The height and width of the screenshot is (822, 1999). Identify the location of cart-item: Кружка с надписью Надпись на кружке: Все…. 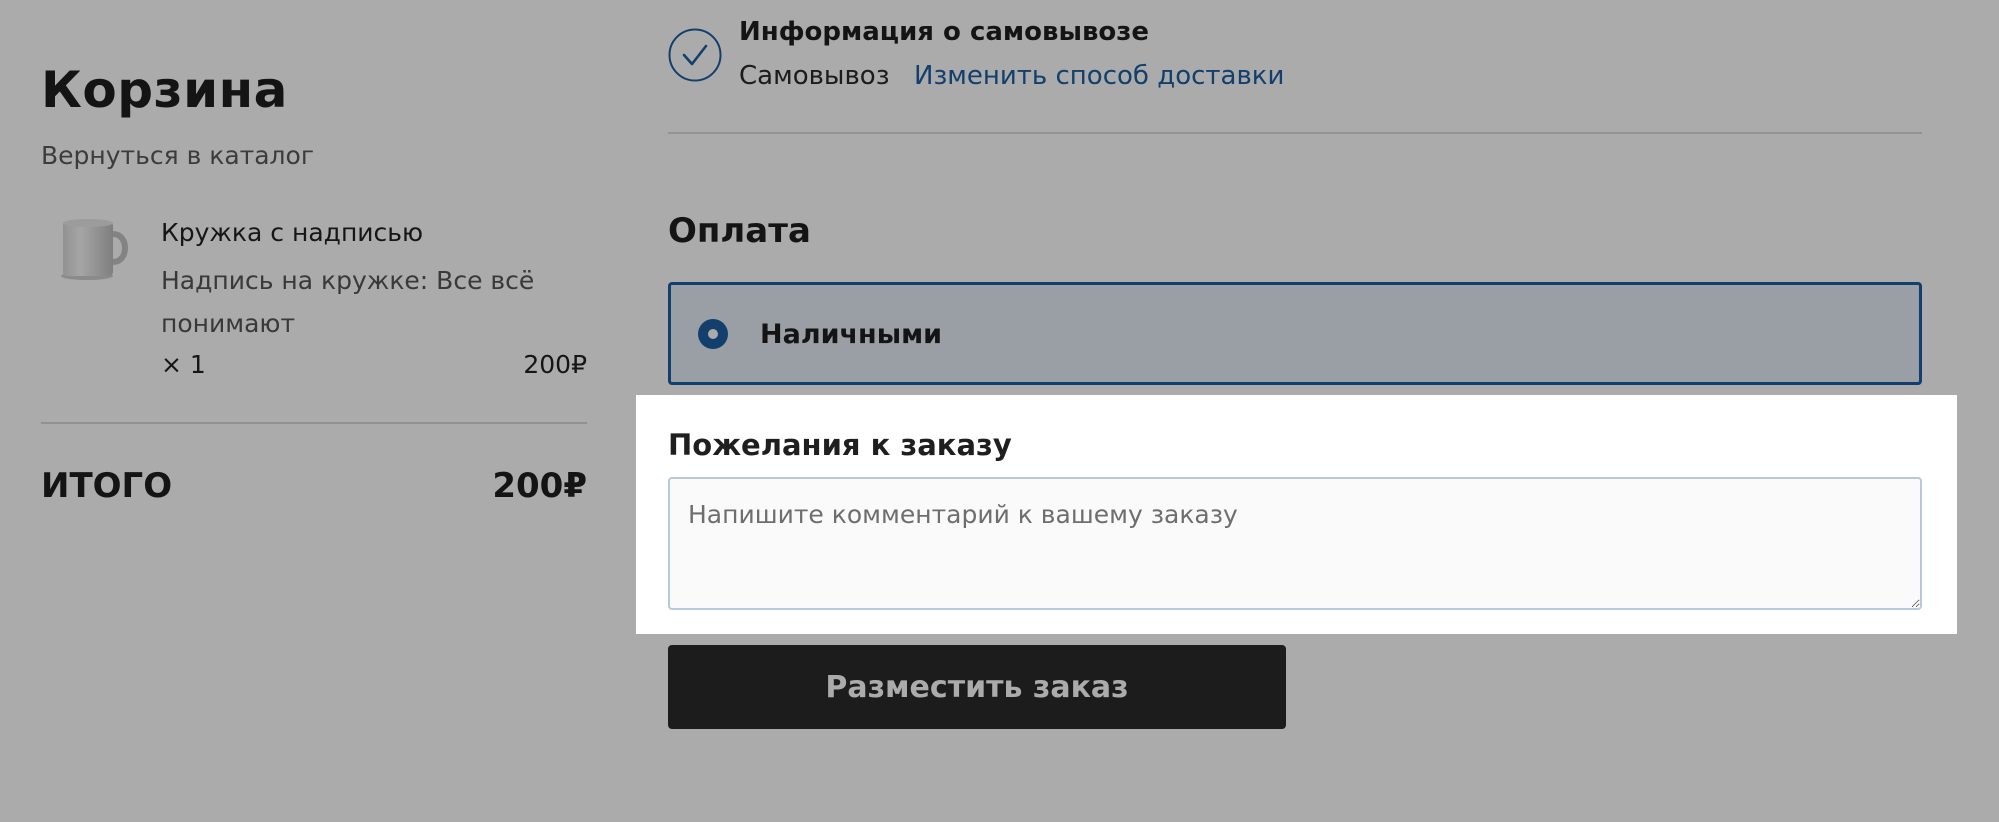
(314, 300).